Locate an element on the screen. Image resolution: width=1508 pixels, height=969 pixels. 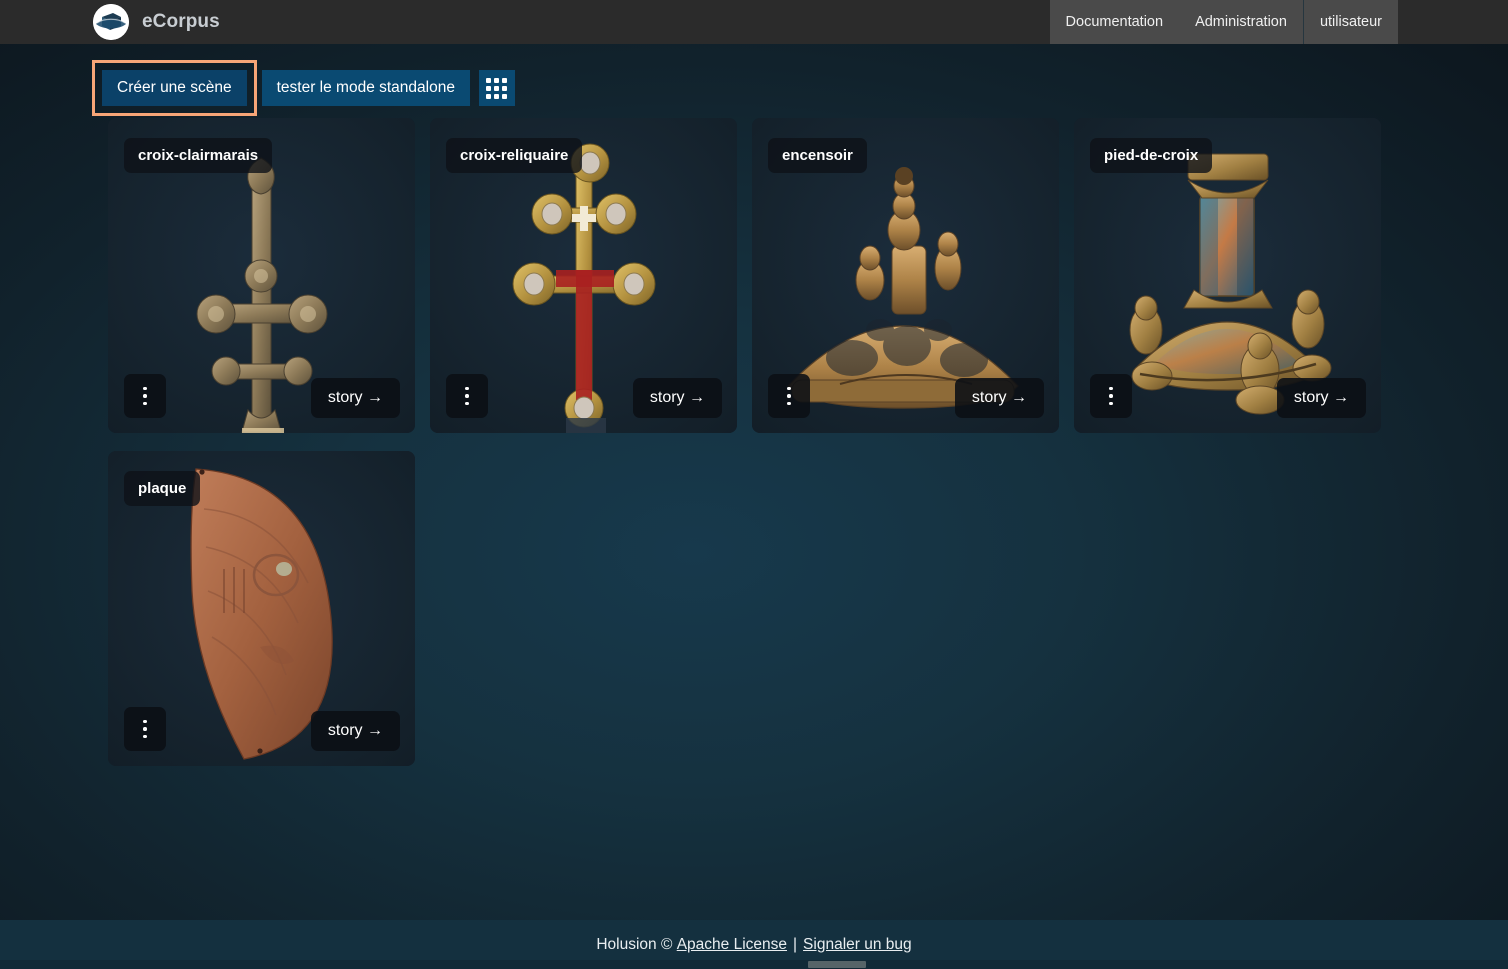
create-scene-button: Créer une scène is located at coordinates (174, 88).